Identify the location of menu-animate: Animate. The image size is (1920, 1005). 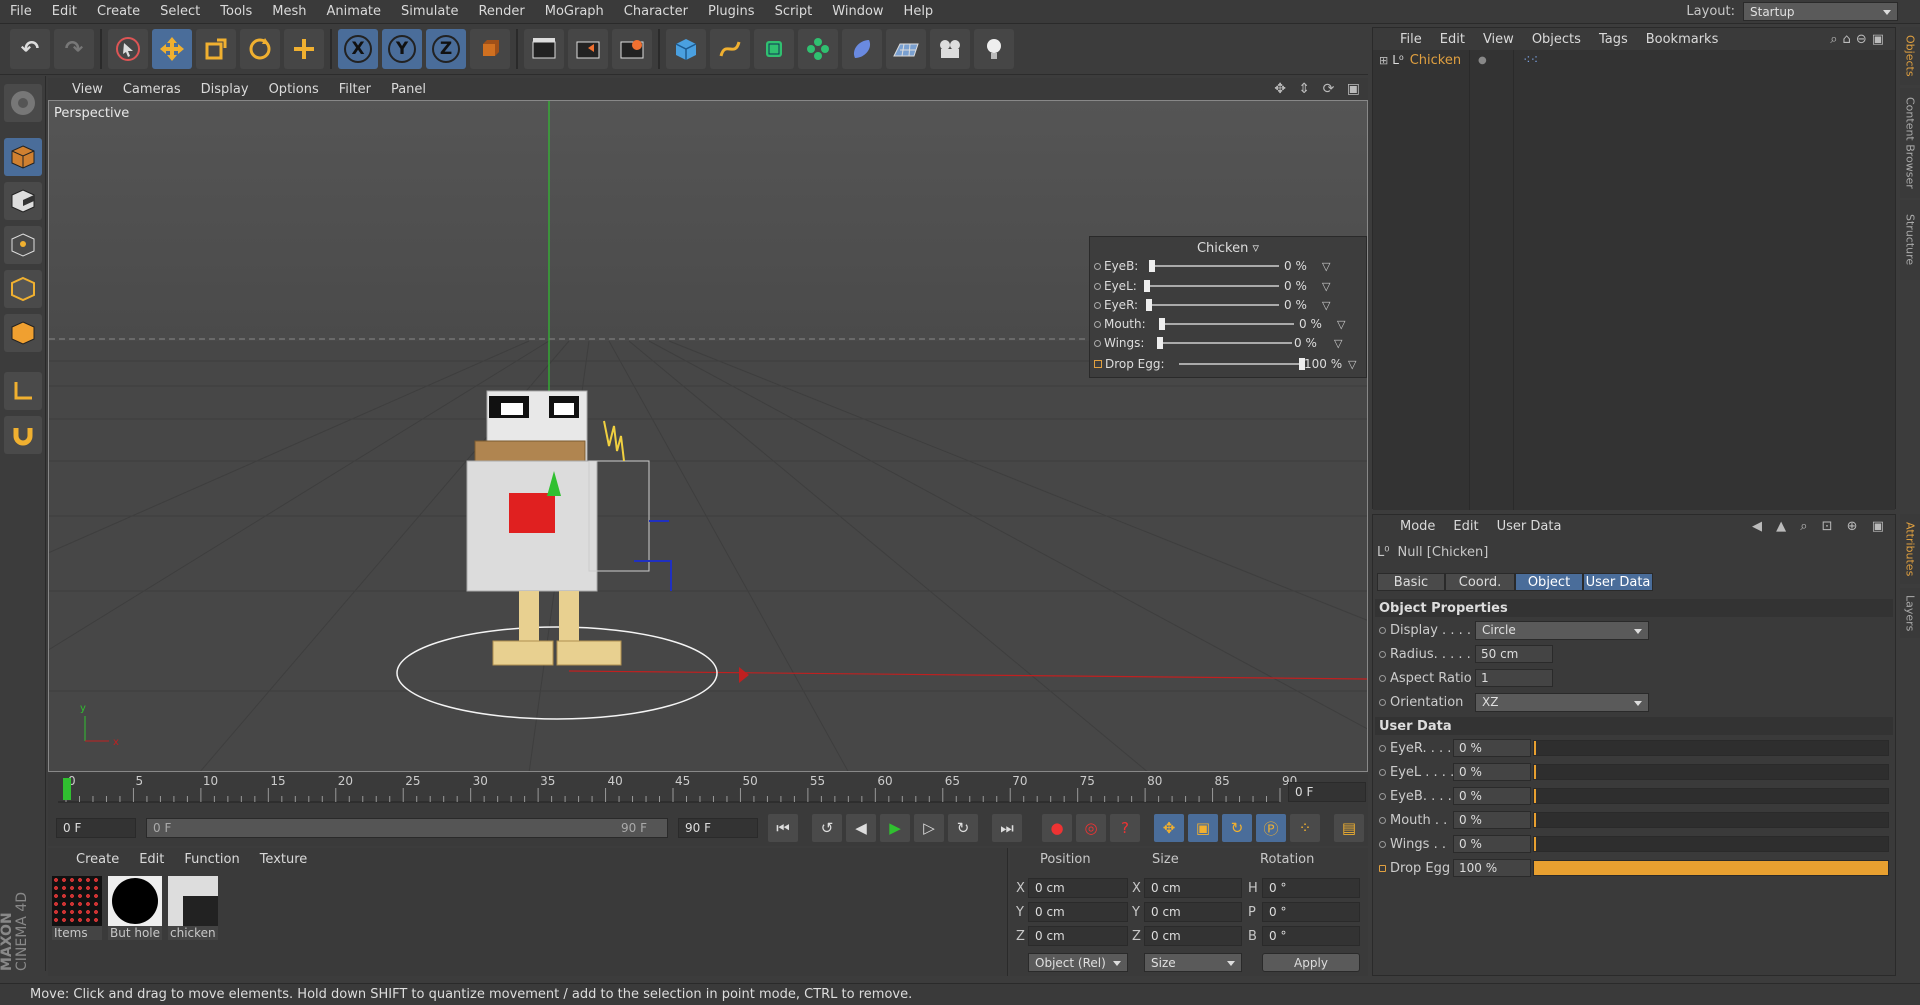
(354, 11).